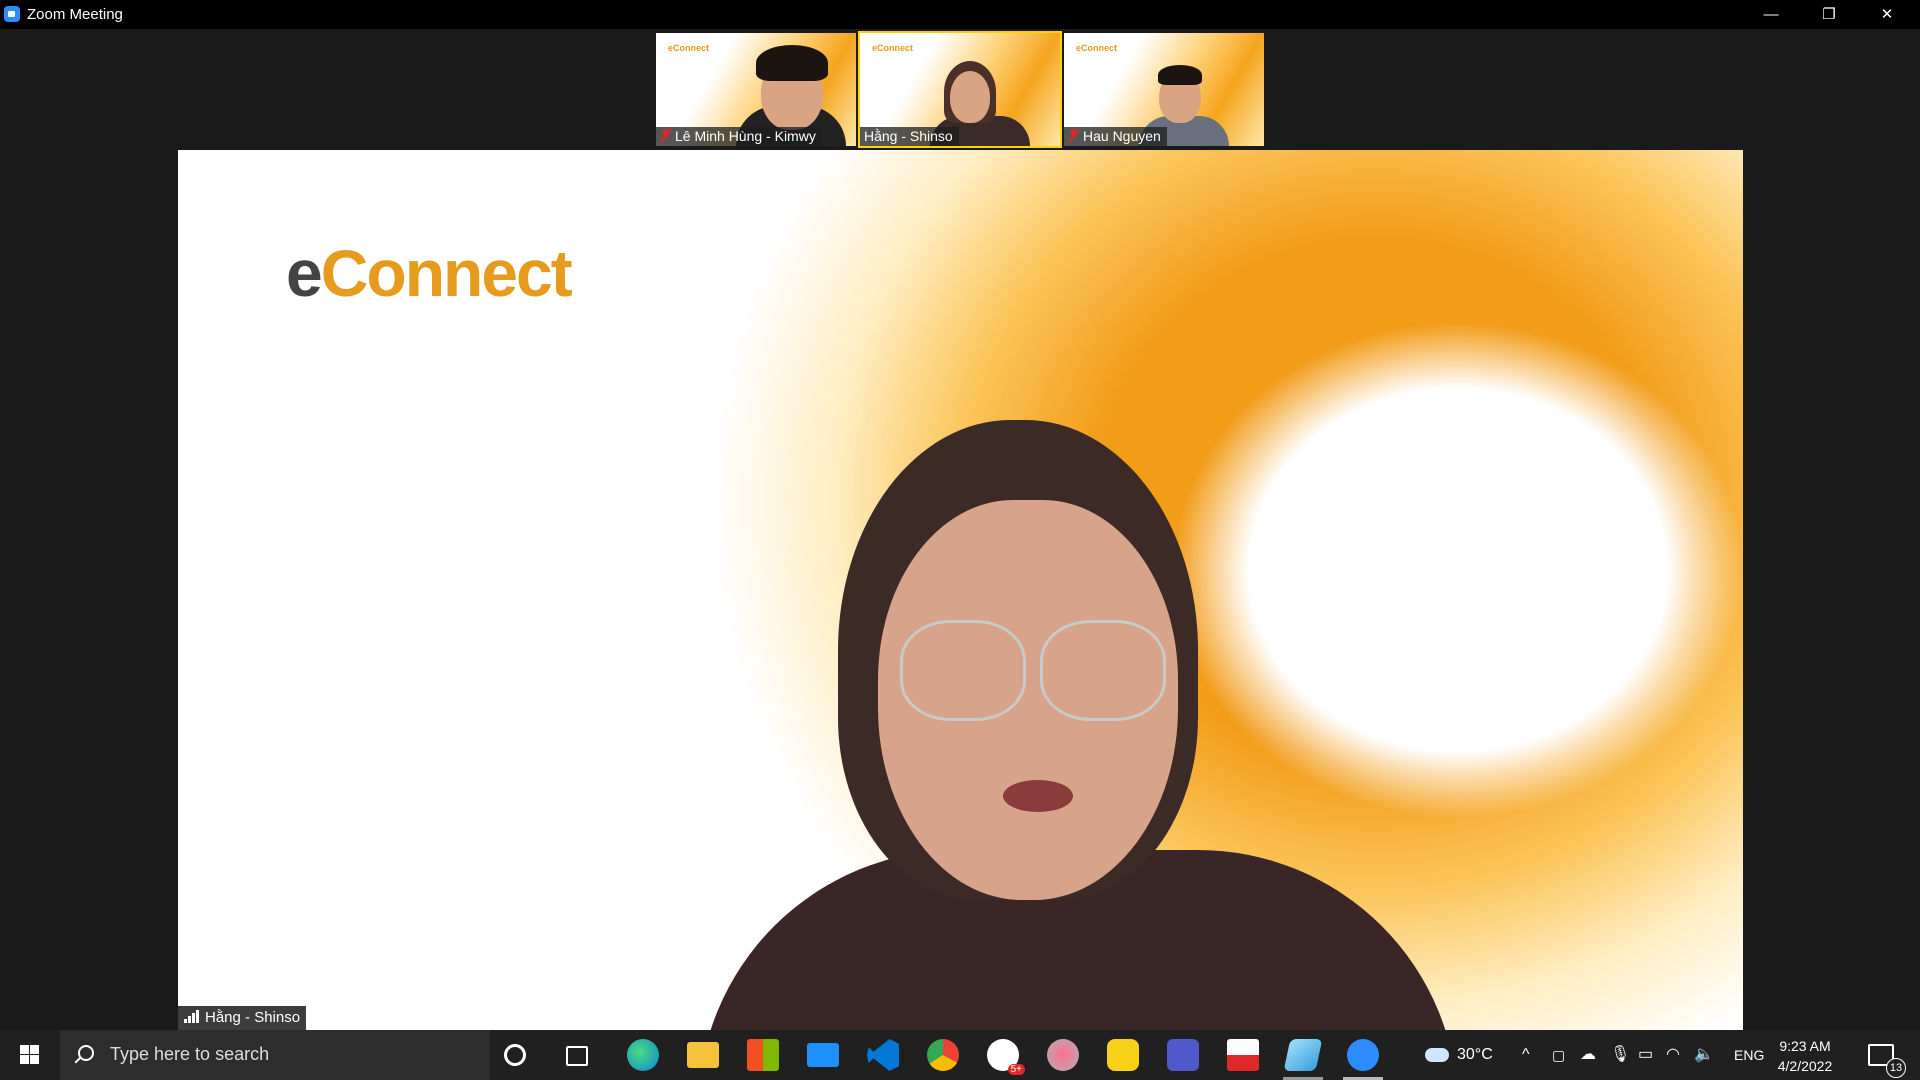 The width and height of the screenshot is (1920, 1080). Describe the element at coordinates (745, 136) in the screenshot. I see `participant-name: Lê Minh Hùng - Kimwy` at that location.